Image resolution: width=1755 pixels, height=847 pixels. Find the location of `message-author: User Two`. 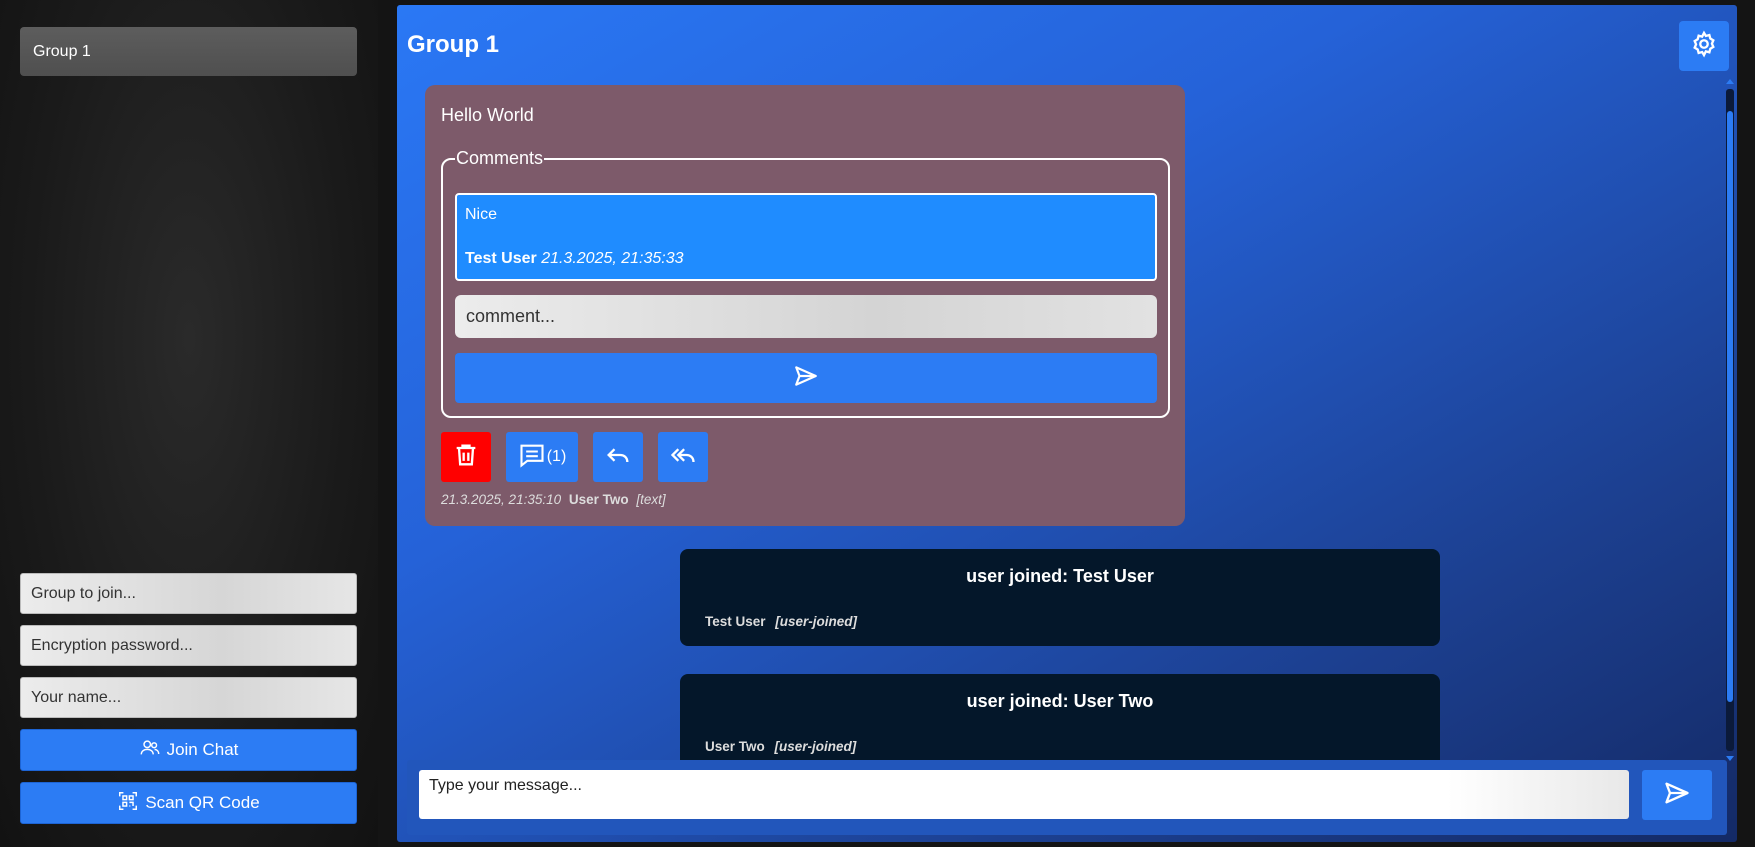

message-author: User Two is located at coordinates (598, 499).